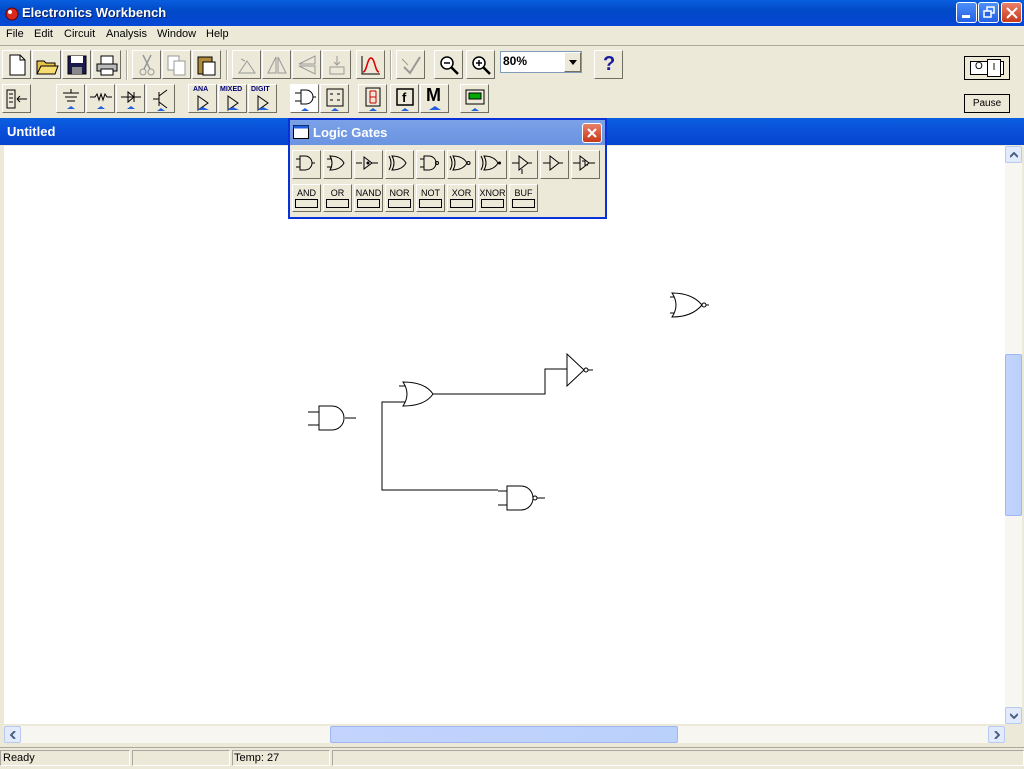  What do you see at coordinates (16, 64) in the screenshot?
I see `new-button` at bounding box center [16, 64].